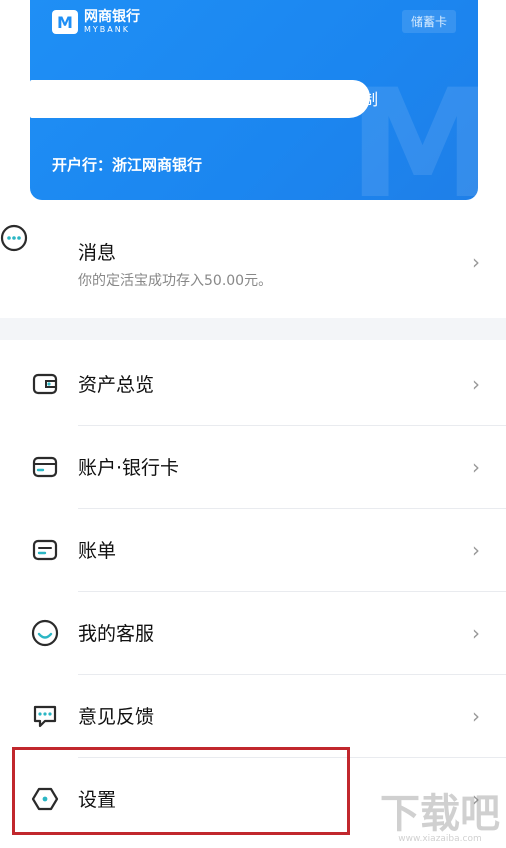 The height and width of the screenshot is (848, 506). Describe the element at coordinates (362, 98) in the screenshot. I see `copy-button: 复制` at that location.